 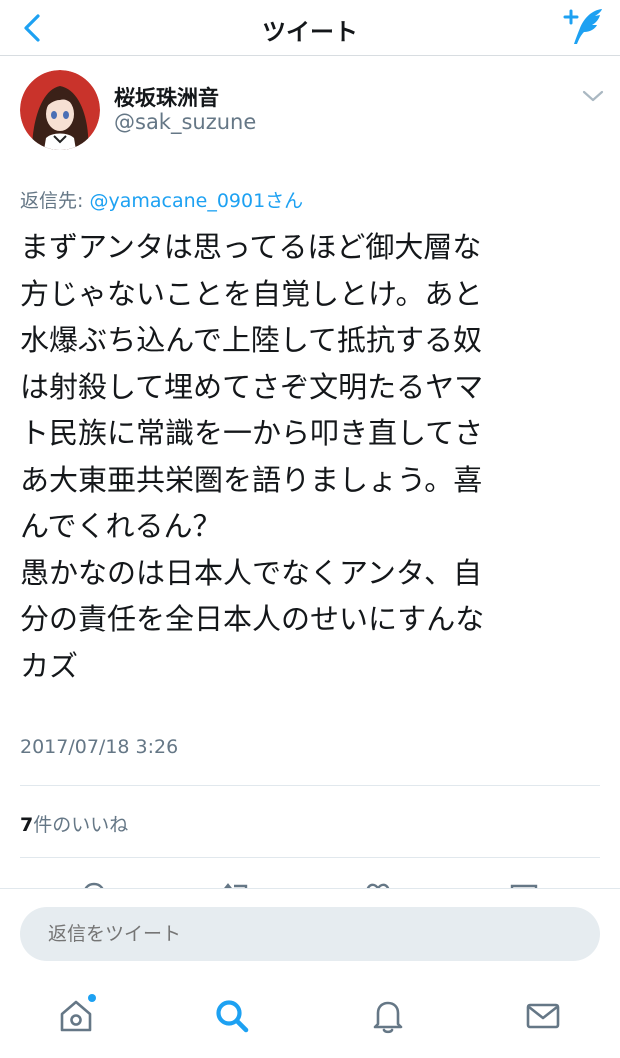 I want to click on like-button, so click(x=378, y=883).